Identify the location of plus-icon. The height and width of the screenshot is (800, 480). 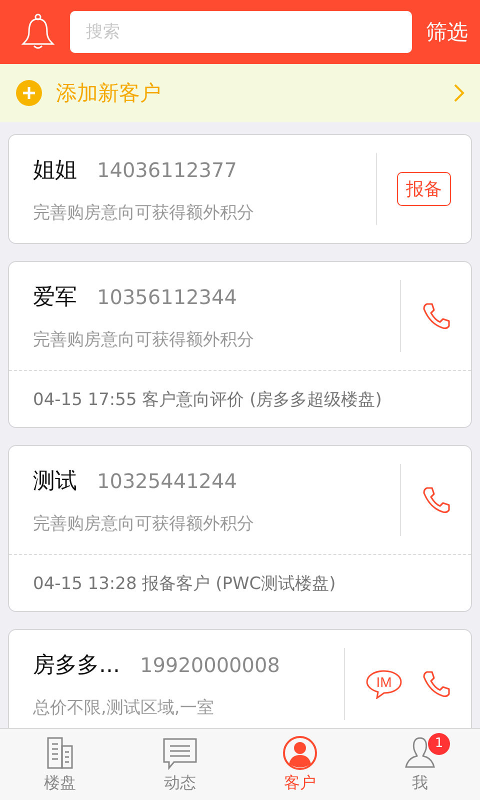
(29, 93).